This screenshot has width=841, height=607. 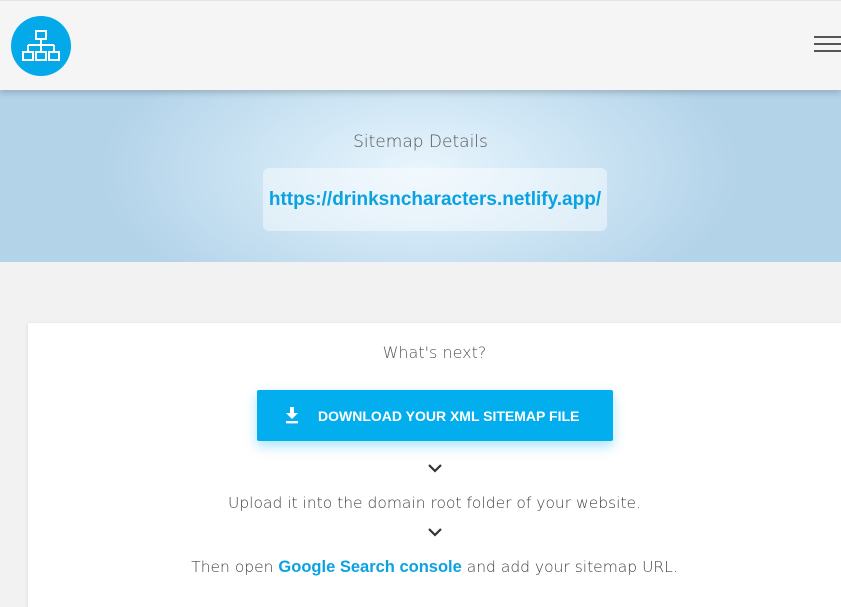 I want to click on instruction-prefix: Then open, so click(x=235, y=567).